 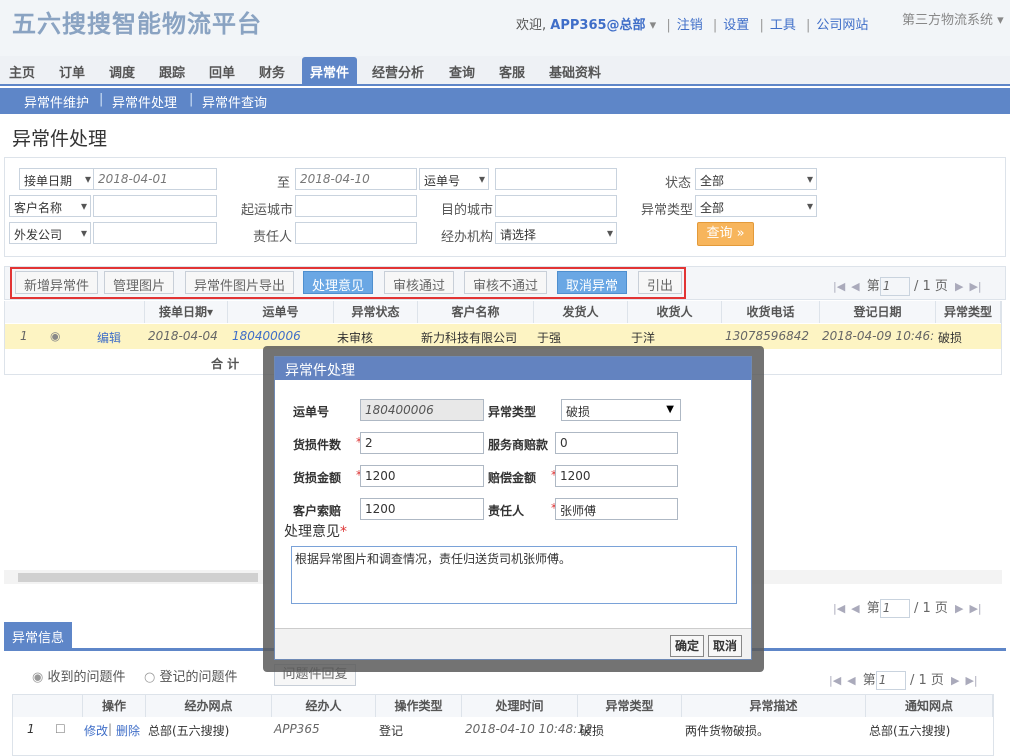 What do you see at coordinates (756, 206) in the screenshot?
I see `exc-type-select: 全部` at bounding box center [756, 206].